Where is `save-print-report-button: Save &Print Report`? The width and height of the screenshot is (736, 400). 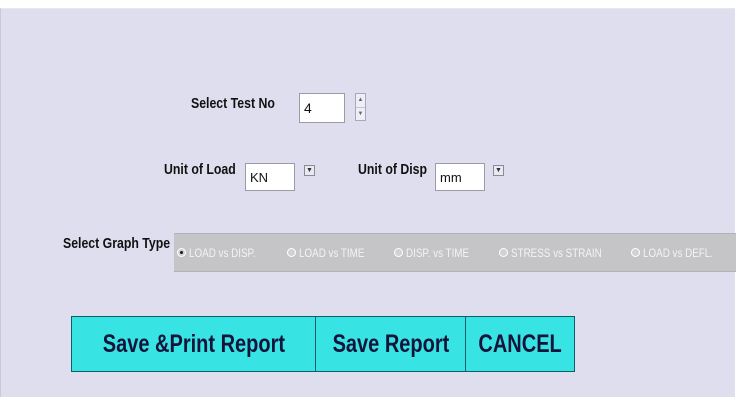 save-print-report-button: Save &Print Report is located at coordinates (193, 344).